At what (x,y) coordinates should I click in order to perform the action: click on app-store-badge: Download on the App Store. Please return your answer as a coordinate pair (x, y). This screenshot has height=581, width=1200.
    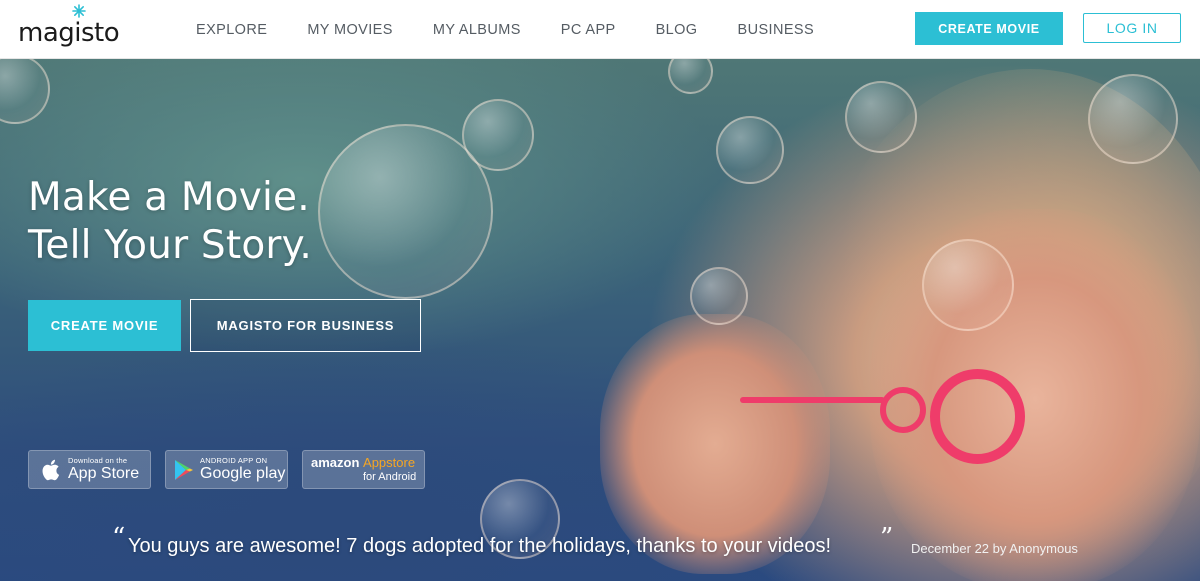
    Looking at the image, I should click on (89, 469).